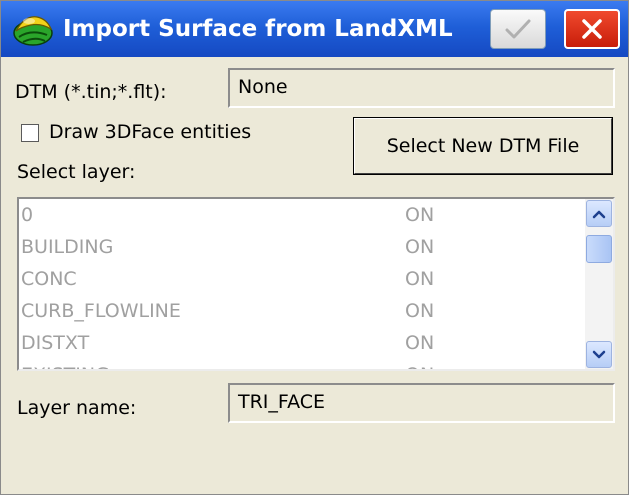 The image size is (629, 495). What do you see at coordinates (303, 311) in the screenshot?
I see `layer-row: CURB_FLOWLINE ON` at bounding box center [303, 311].